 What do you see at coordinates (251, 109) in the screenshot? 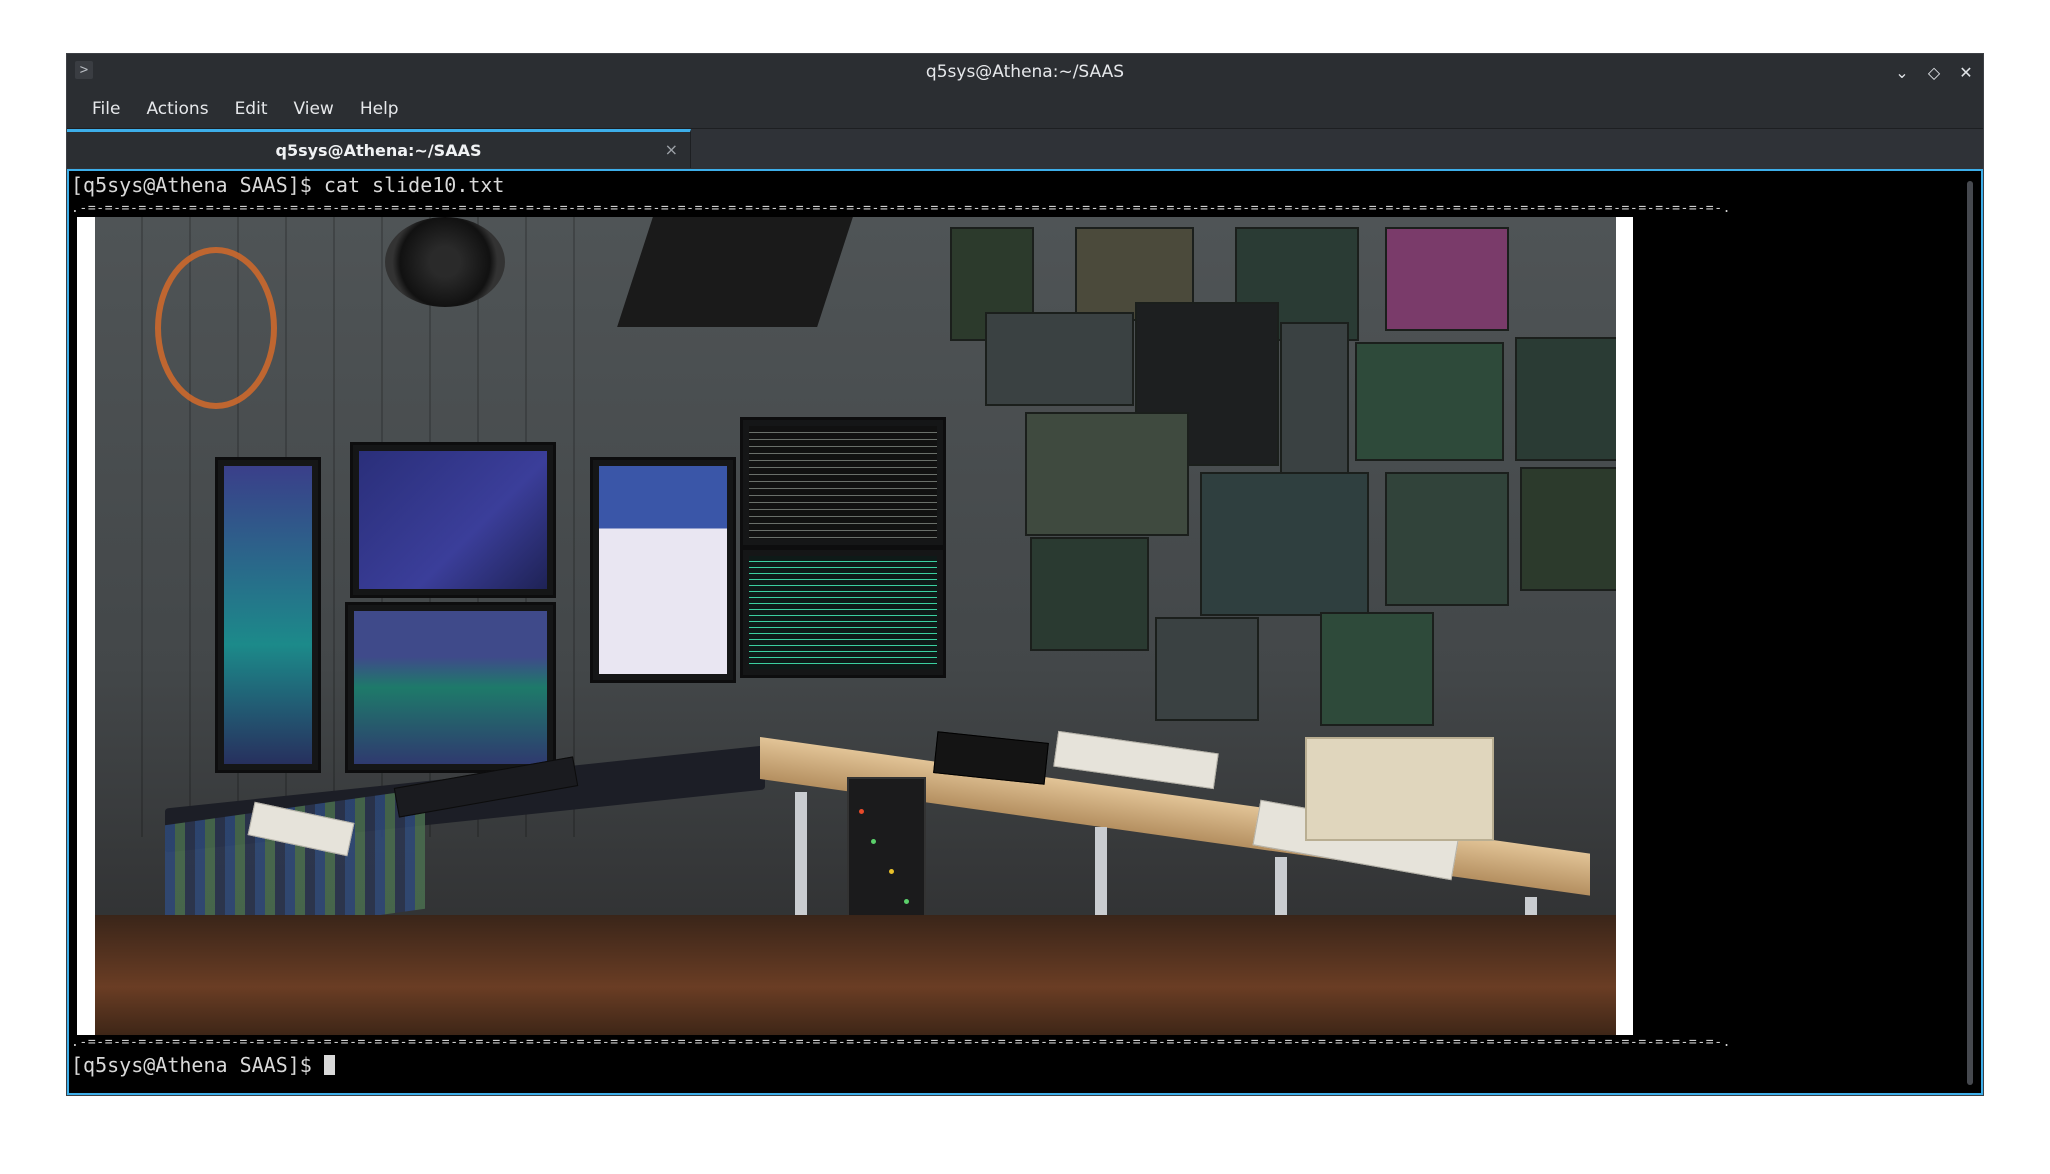
I see `menu-edit: Edit` at bounding box center [251, 109].